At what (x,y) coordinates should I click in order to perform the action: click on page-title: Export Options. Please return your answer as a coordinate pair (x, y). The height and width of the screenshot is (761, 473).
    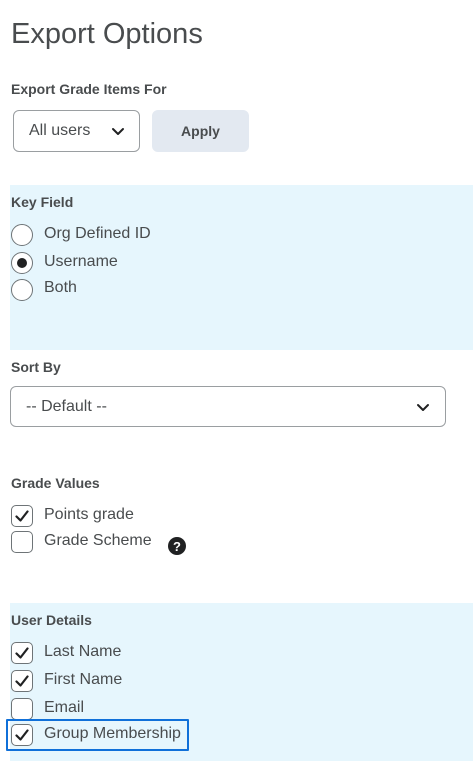
    Looking at the image, I should click on (107, 34).